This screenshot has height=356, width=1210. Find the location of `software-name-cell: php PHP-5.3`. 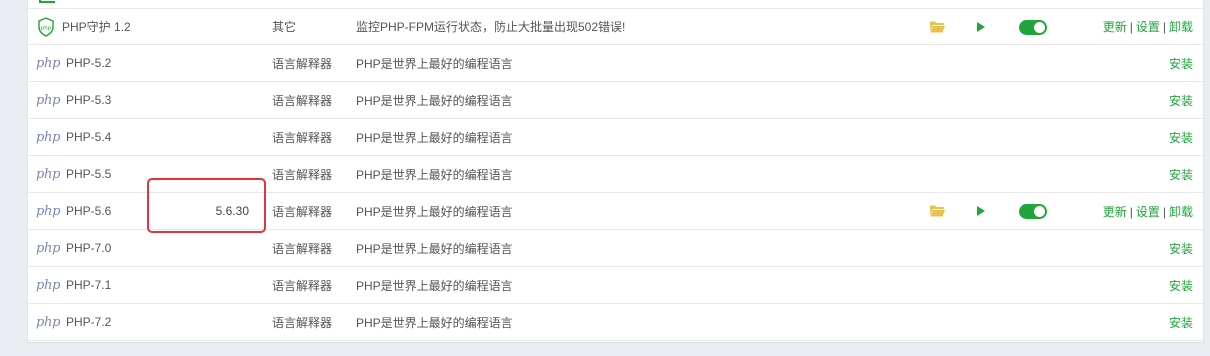

software-name-cell: php PHP-5.3 is located at coordinates (73, 100).